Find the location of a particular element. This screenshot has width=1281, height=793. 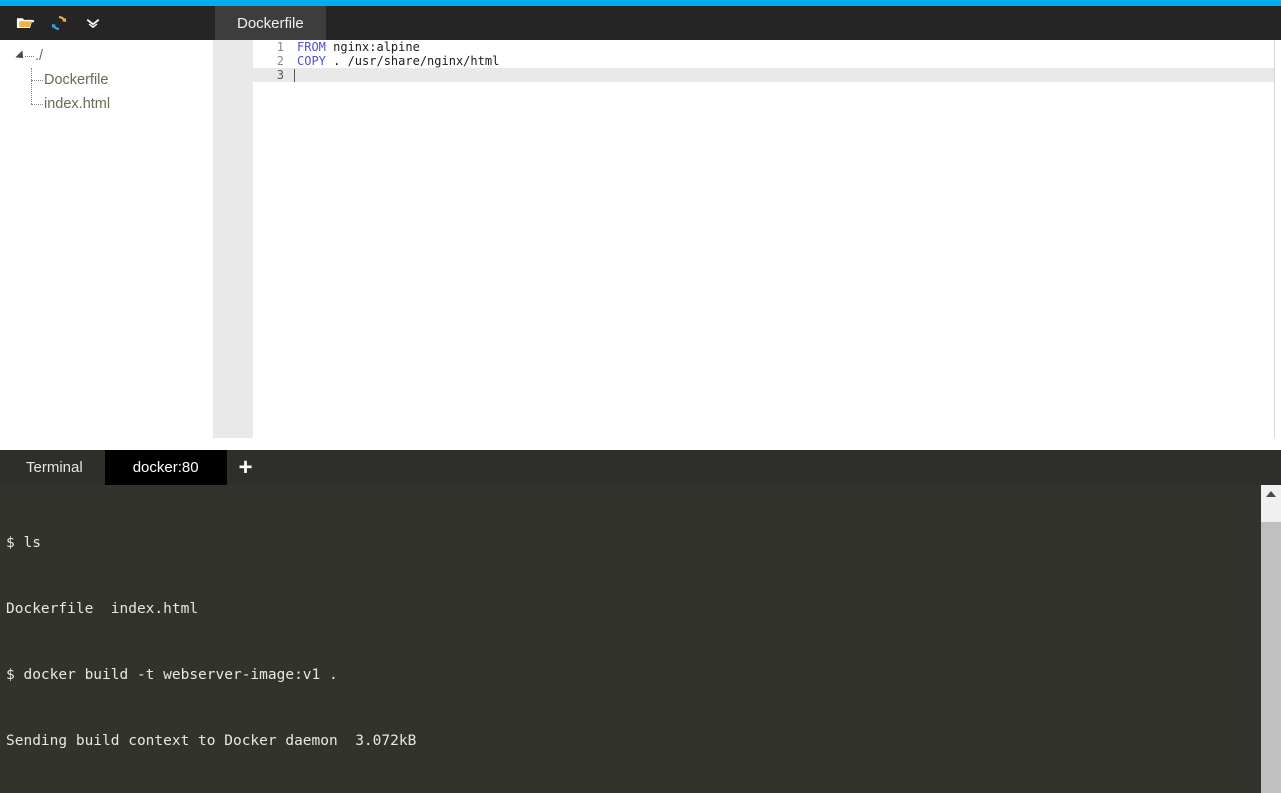

terminal-line: $ ls is located at coordinates (23, 543).